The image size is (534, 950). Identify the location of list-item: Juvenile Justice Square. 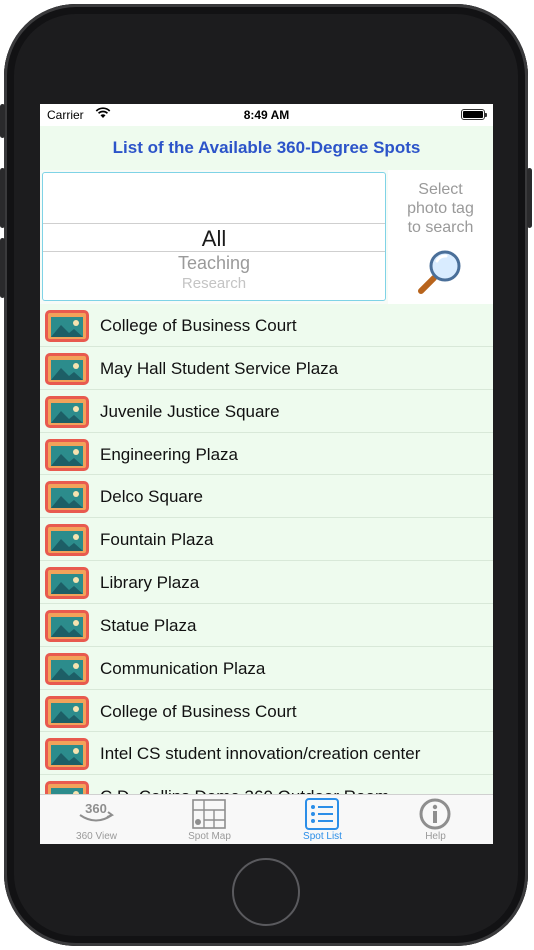
(266, 411).